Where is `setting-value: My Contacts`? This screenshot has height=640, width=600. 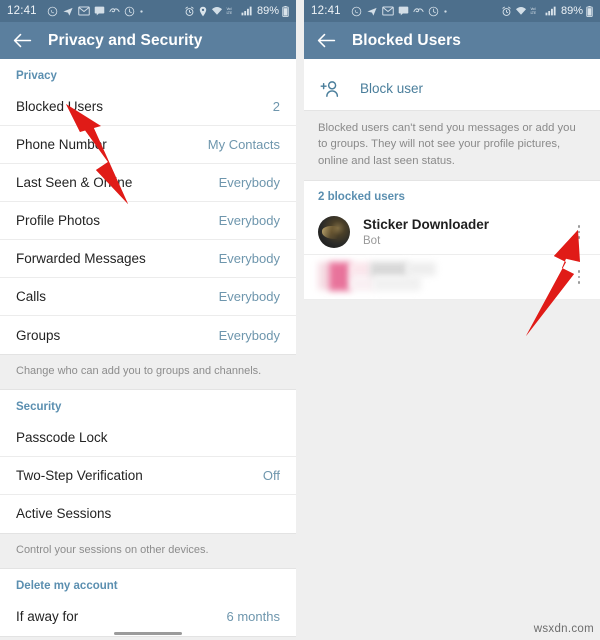
setting-value: My Contacts is located at coordinates (243, 144).